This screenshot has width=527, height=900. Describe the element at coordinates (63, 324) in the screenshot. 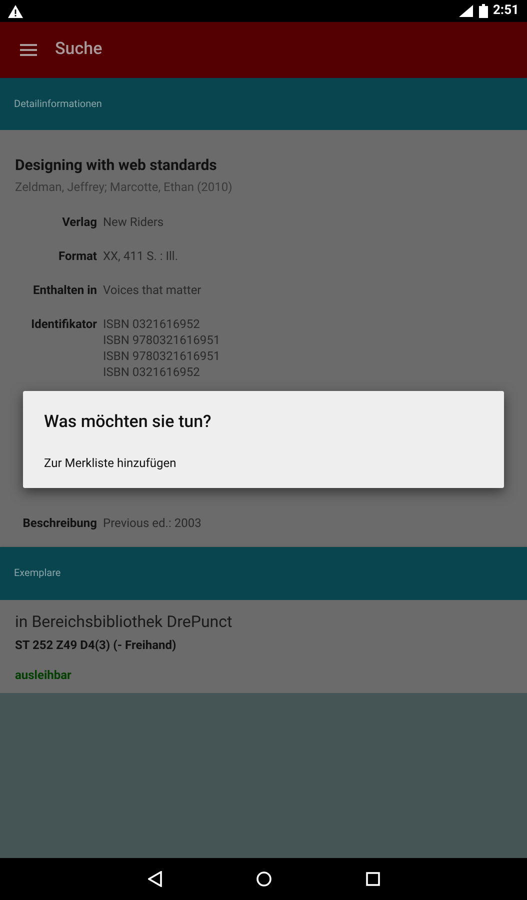

I see `field-label: Identifikator` at that location.